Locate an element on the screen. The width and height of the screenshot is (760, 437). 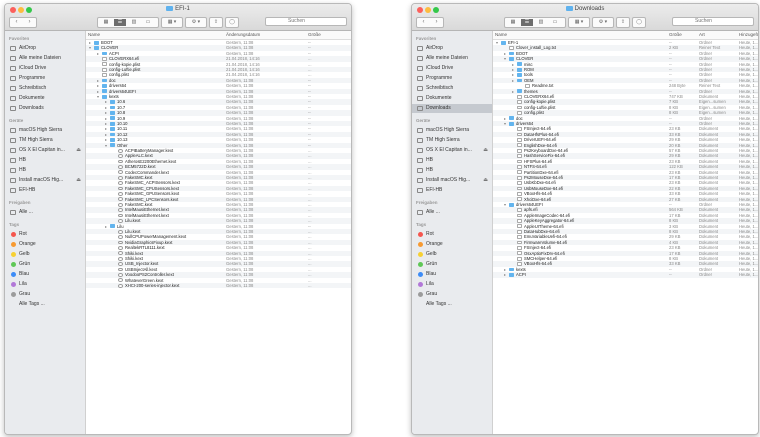
column-header-2: Art is located at coordinates (702, 35).